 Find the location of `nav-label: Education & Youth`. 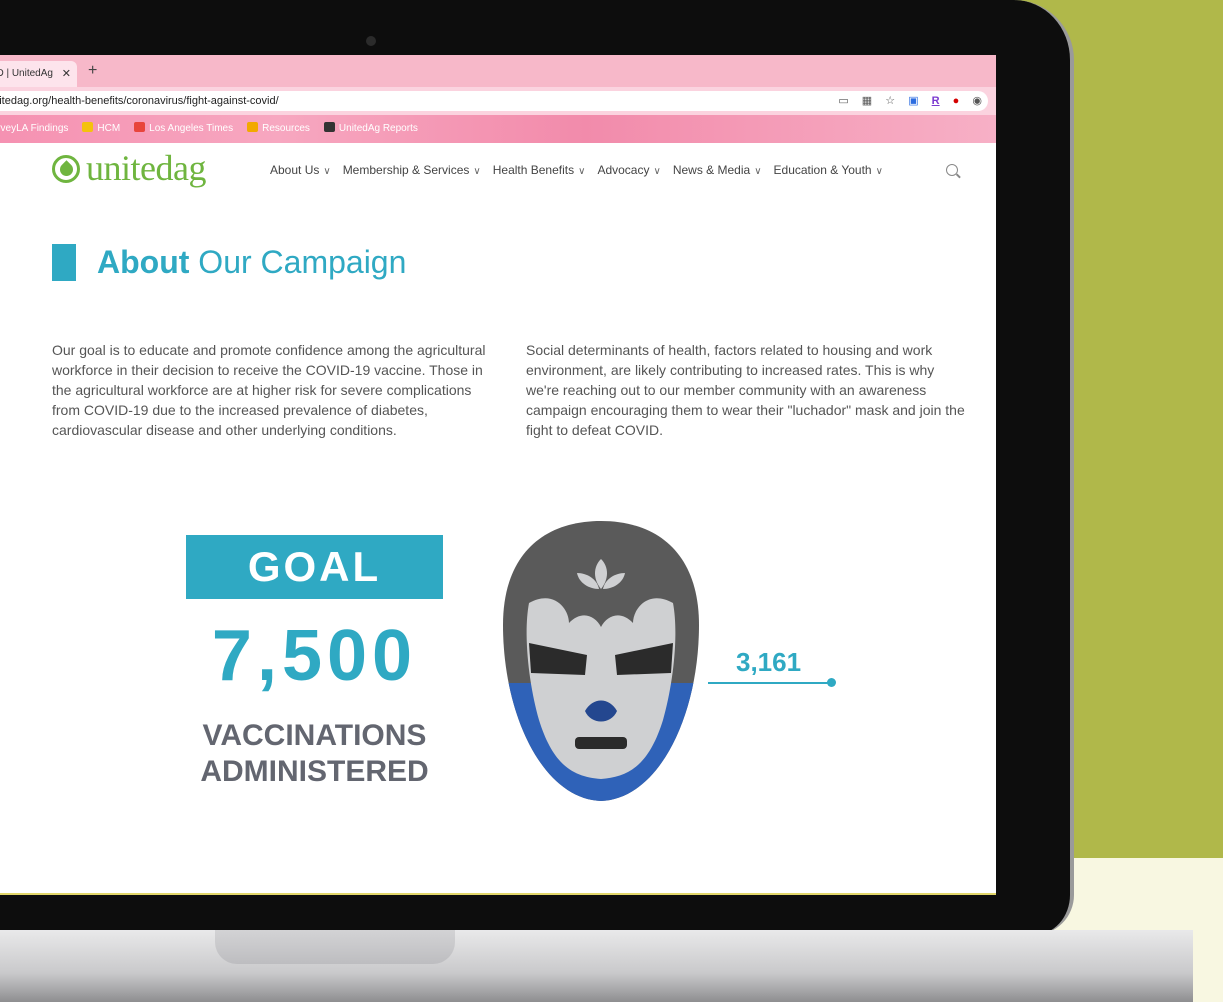

nav-label: Education & Youth is located at coordinates (822, 170).